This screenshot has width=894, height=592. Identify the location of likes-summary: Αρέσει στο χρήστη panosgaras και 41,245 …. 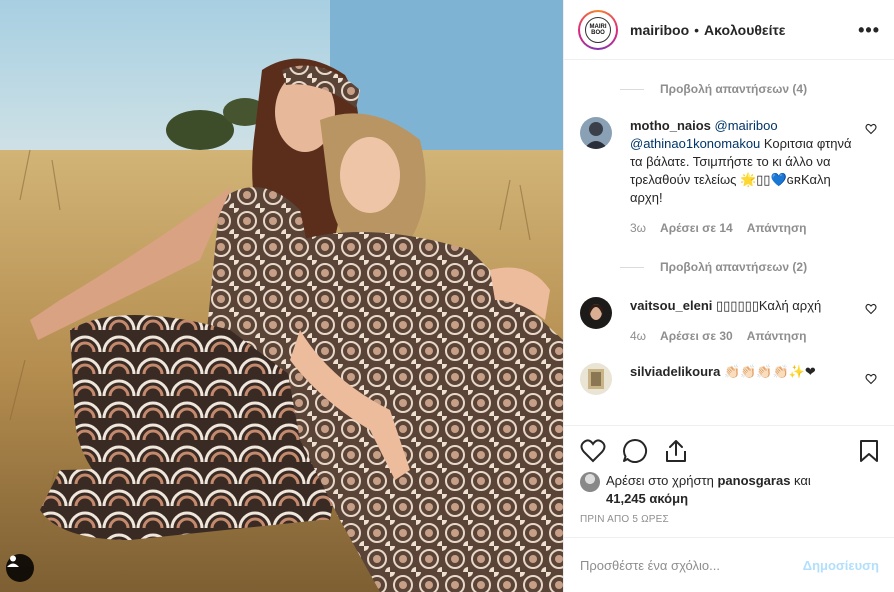
(729, 490).